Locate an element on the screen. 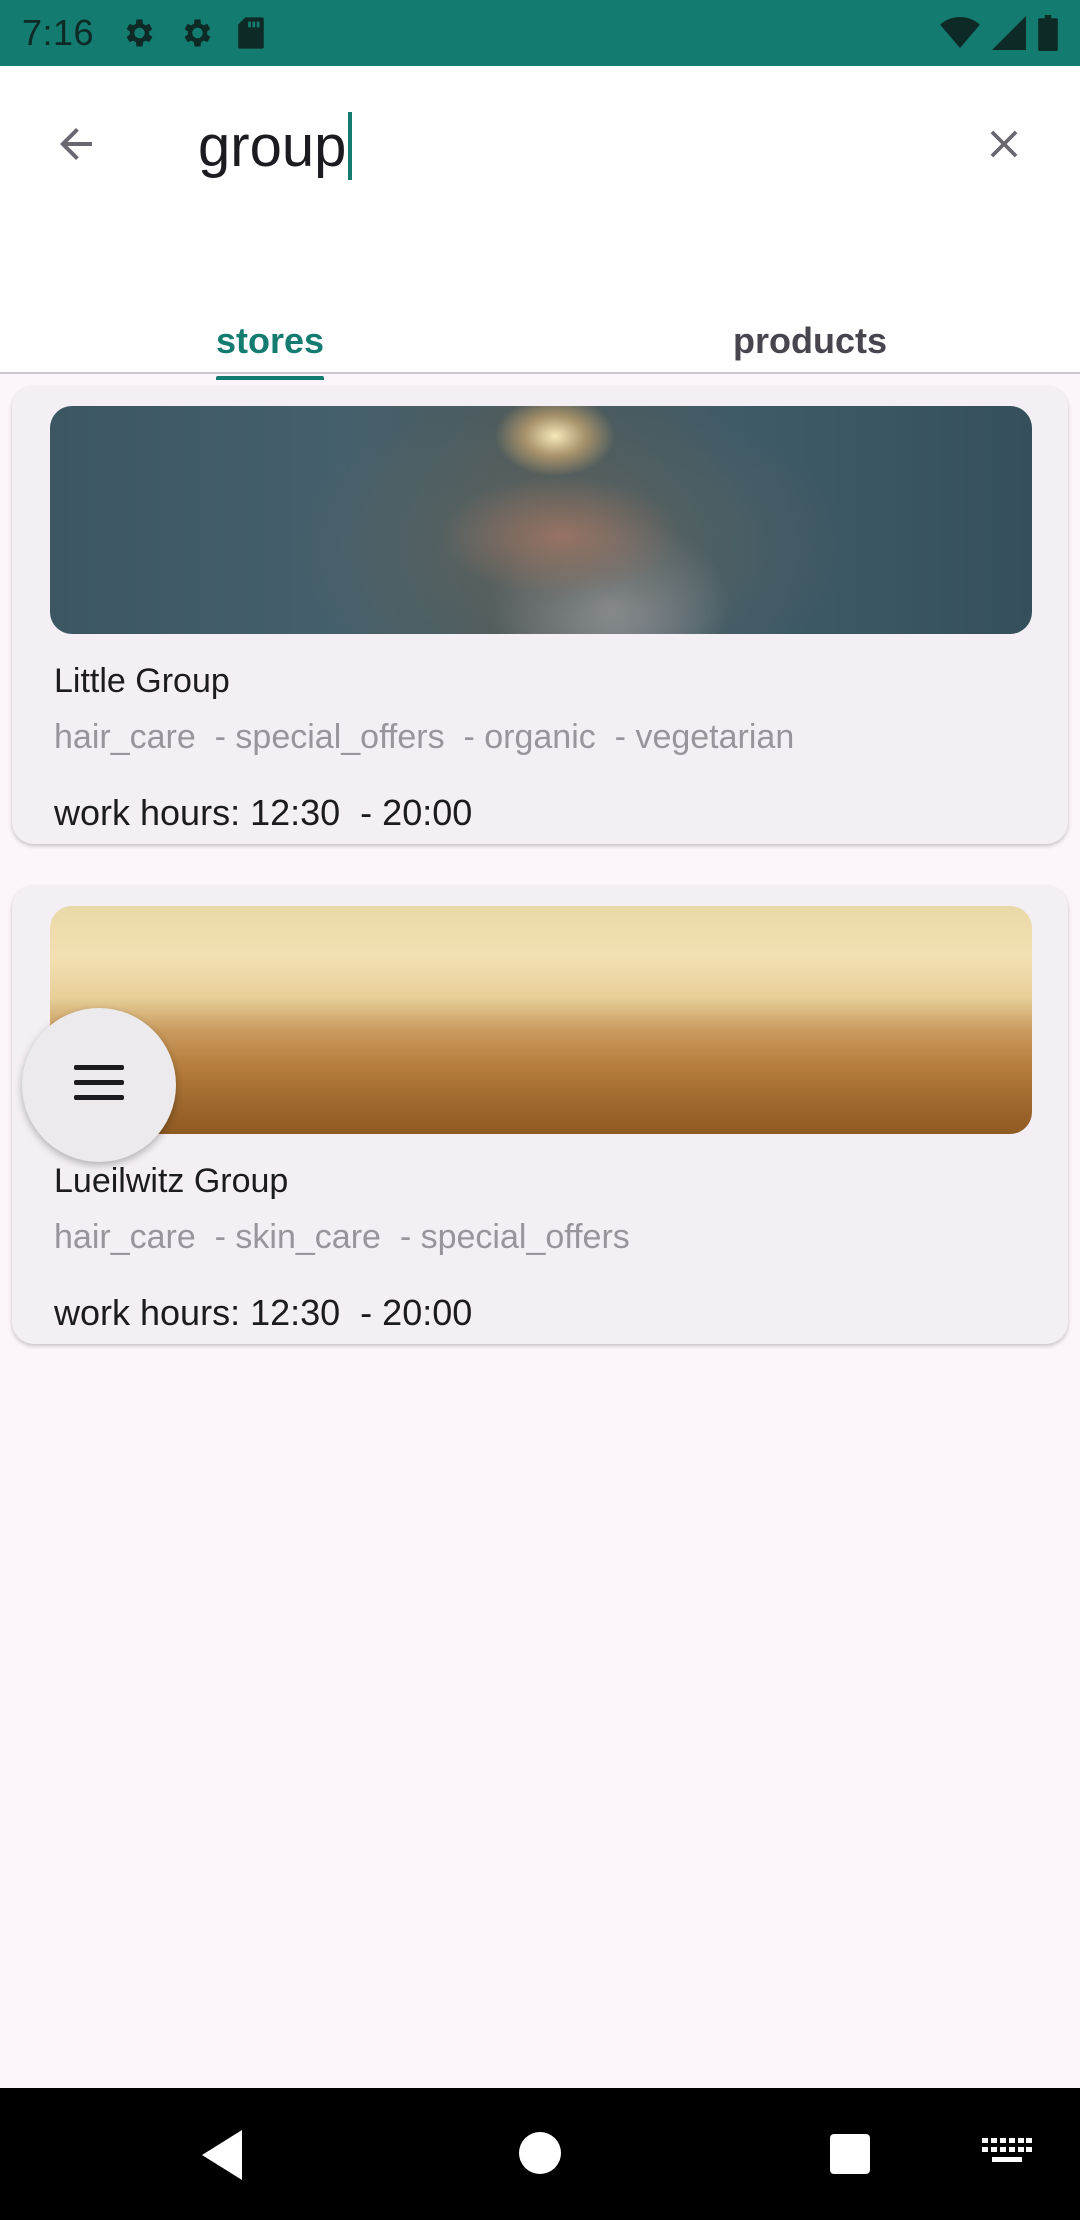 This screenshot has height=2220, width=1080. sparkler-photo is located at coordinates (541, 520).